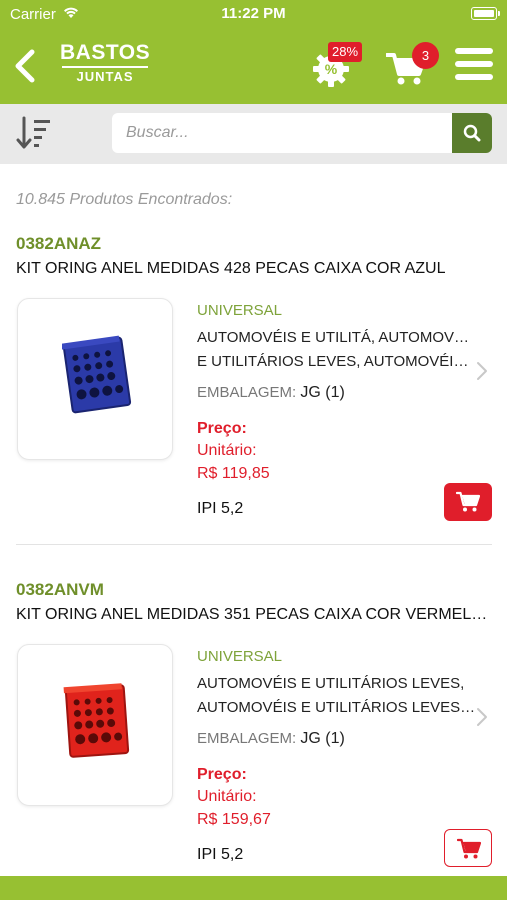 The image size is (507, 900). I want to click on sort-icon, so click(33, 132).